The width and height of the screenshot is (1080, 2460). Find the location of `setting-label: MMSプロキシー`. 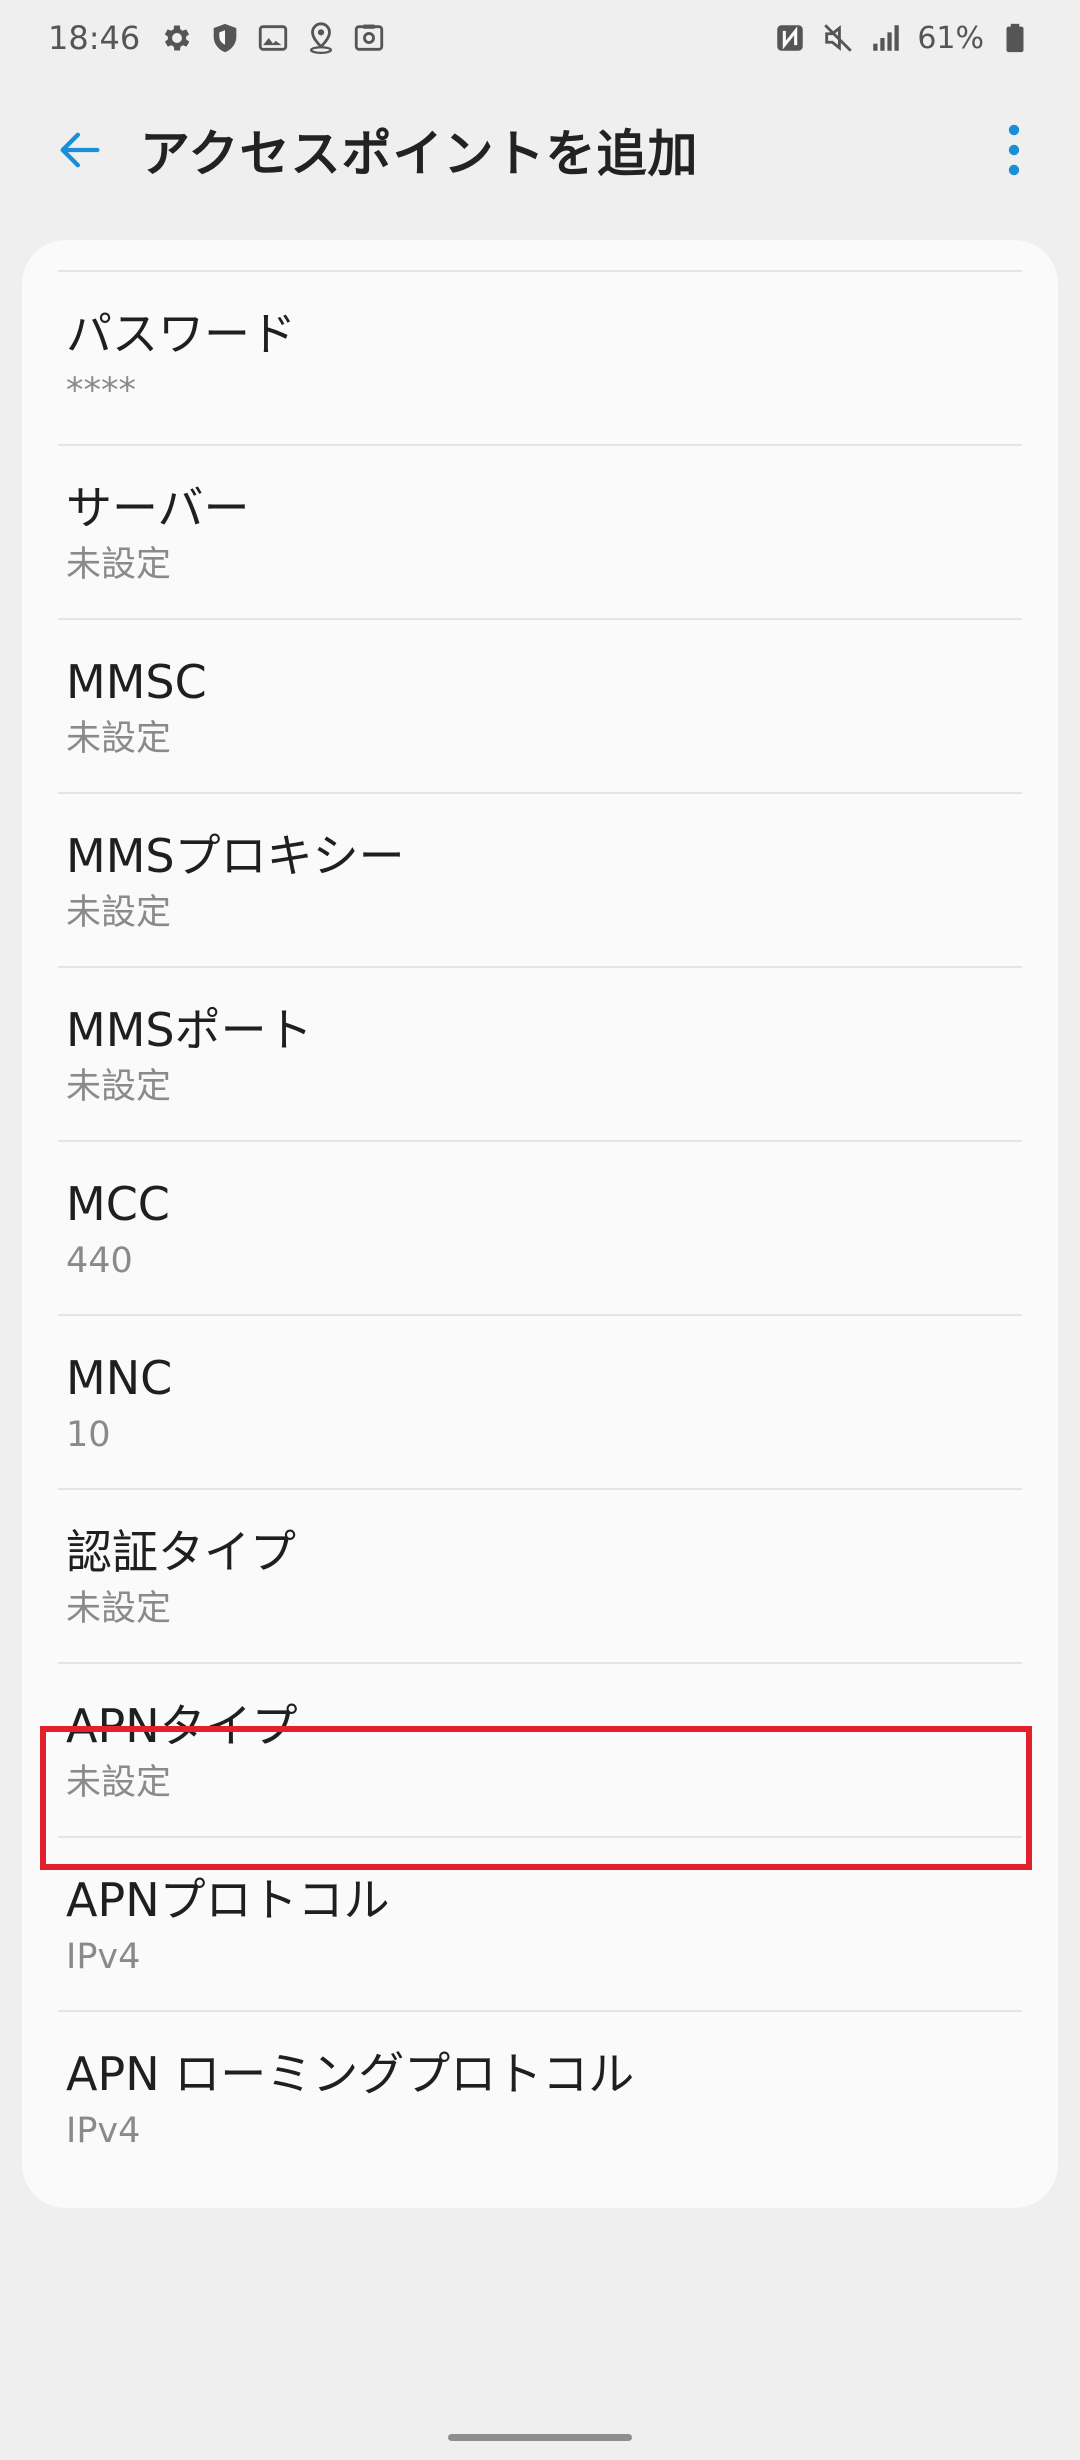

setting-label: MMSプロキシー is located at coordinates (235, 856).